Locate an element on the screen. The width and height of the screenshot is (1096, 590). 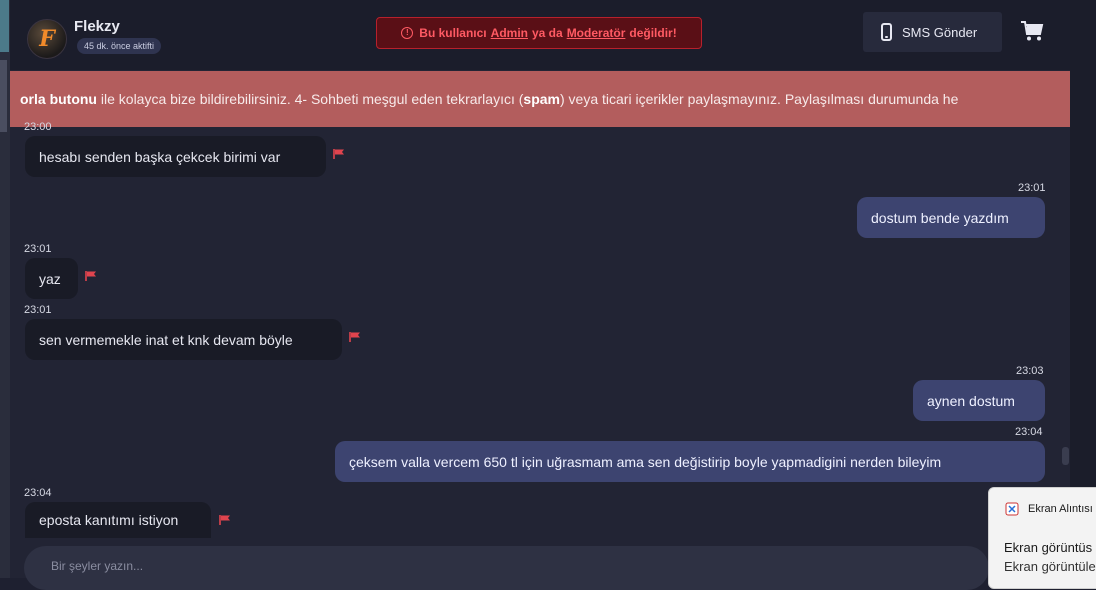
phone-icon is located at coordinates (886, 32).